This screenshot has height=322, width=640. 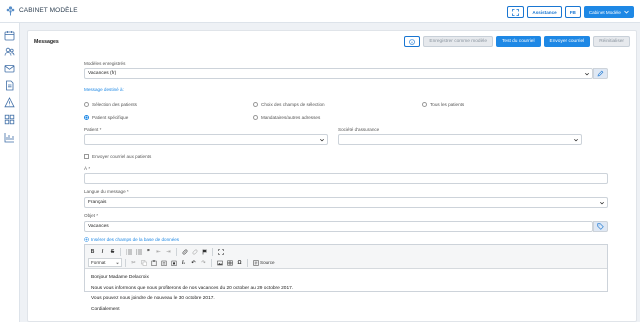 What do you see at coordinates (611, 41) in the screenshot?
I see `reset-button: Réinitialiser` at bounding box center [611, 41].